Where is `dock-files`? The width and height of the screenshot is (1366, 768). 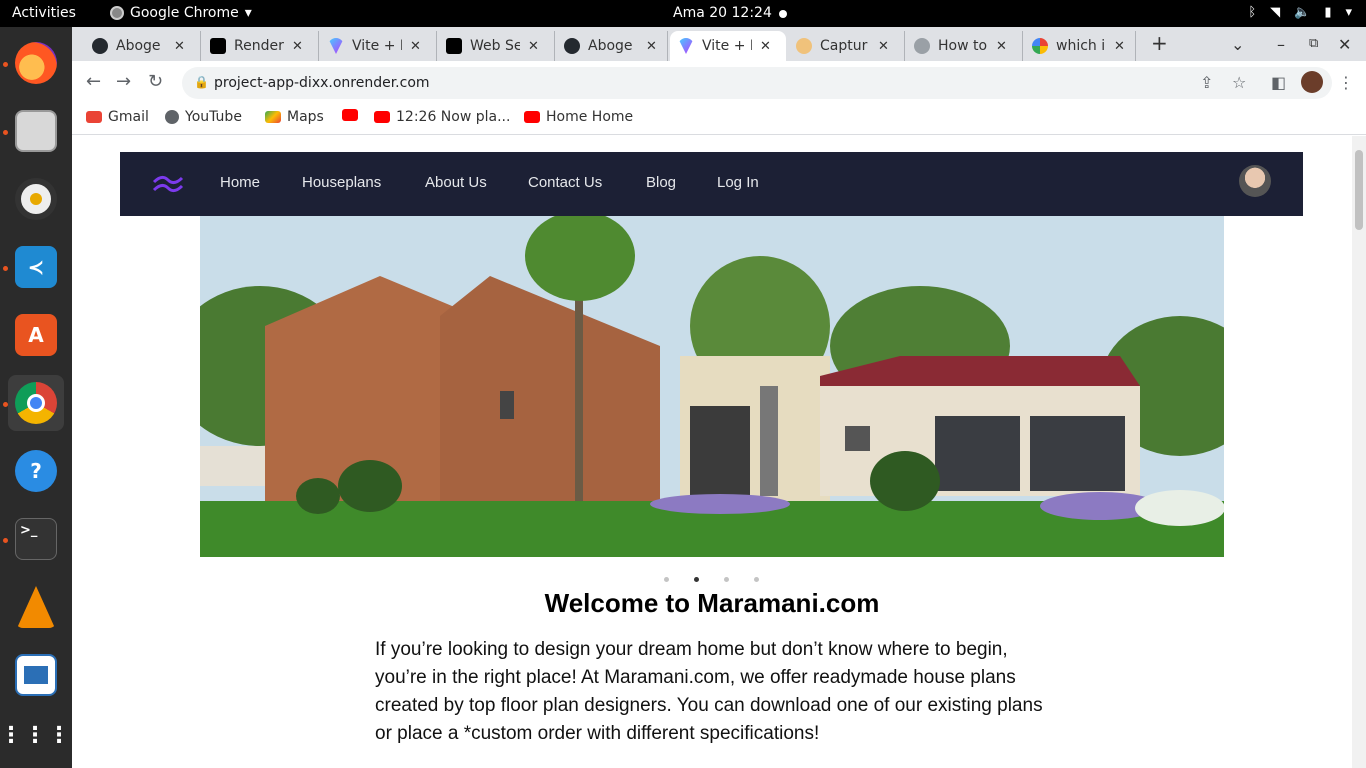 dock-files is located at coordinates (36, 131).